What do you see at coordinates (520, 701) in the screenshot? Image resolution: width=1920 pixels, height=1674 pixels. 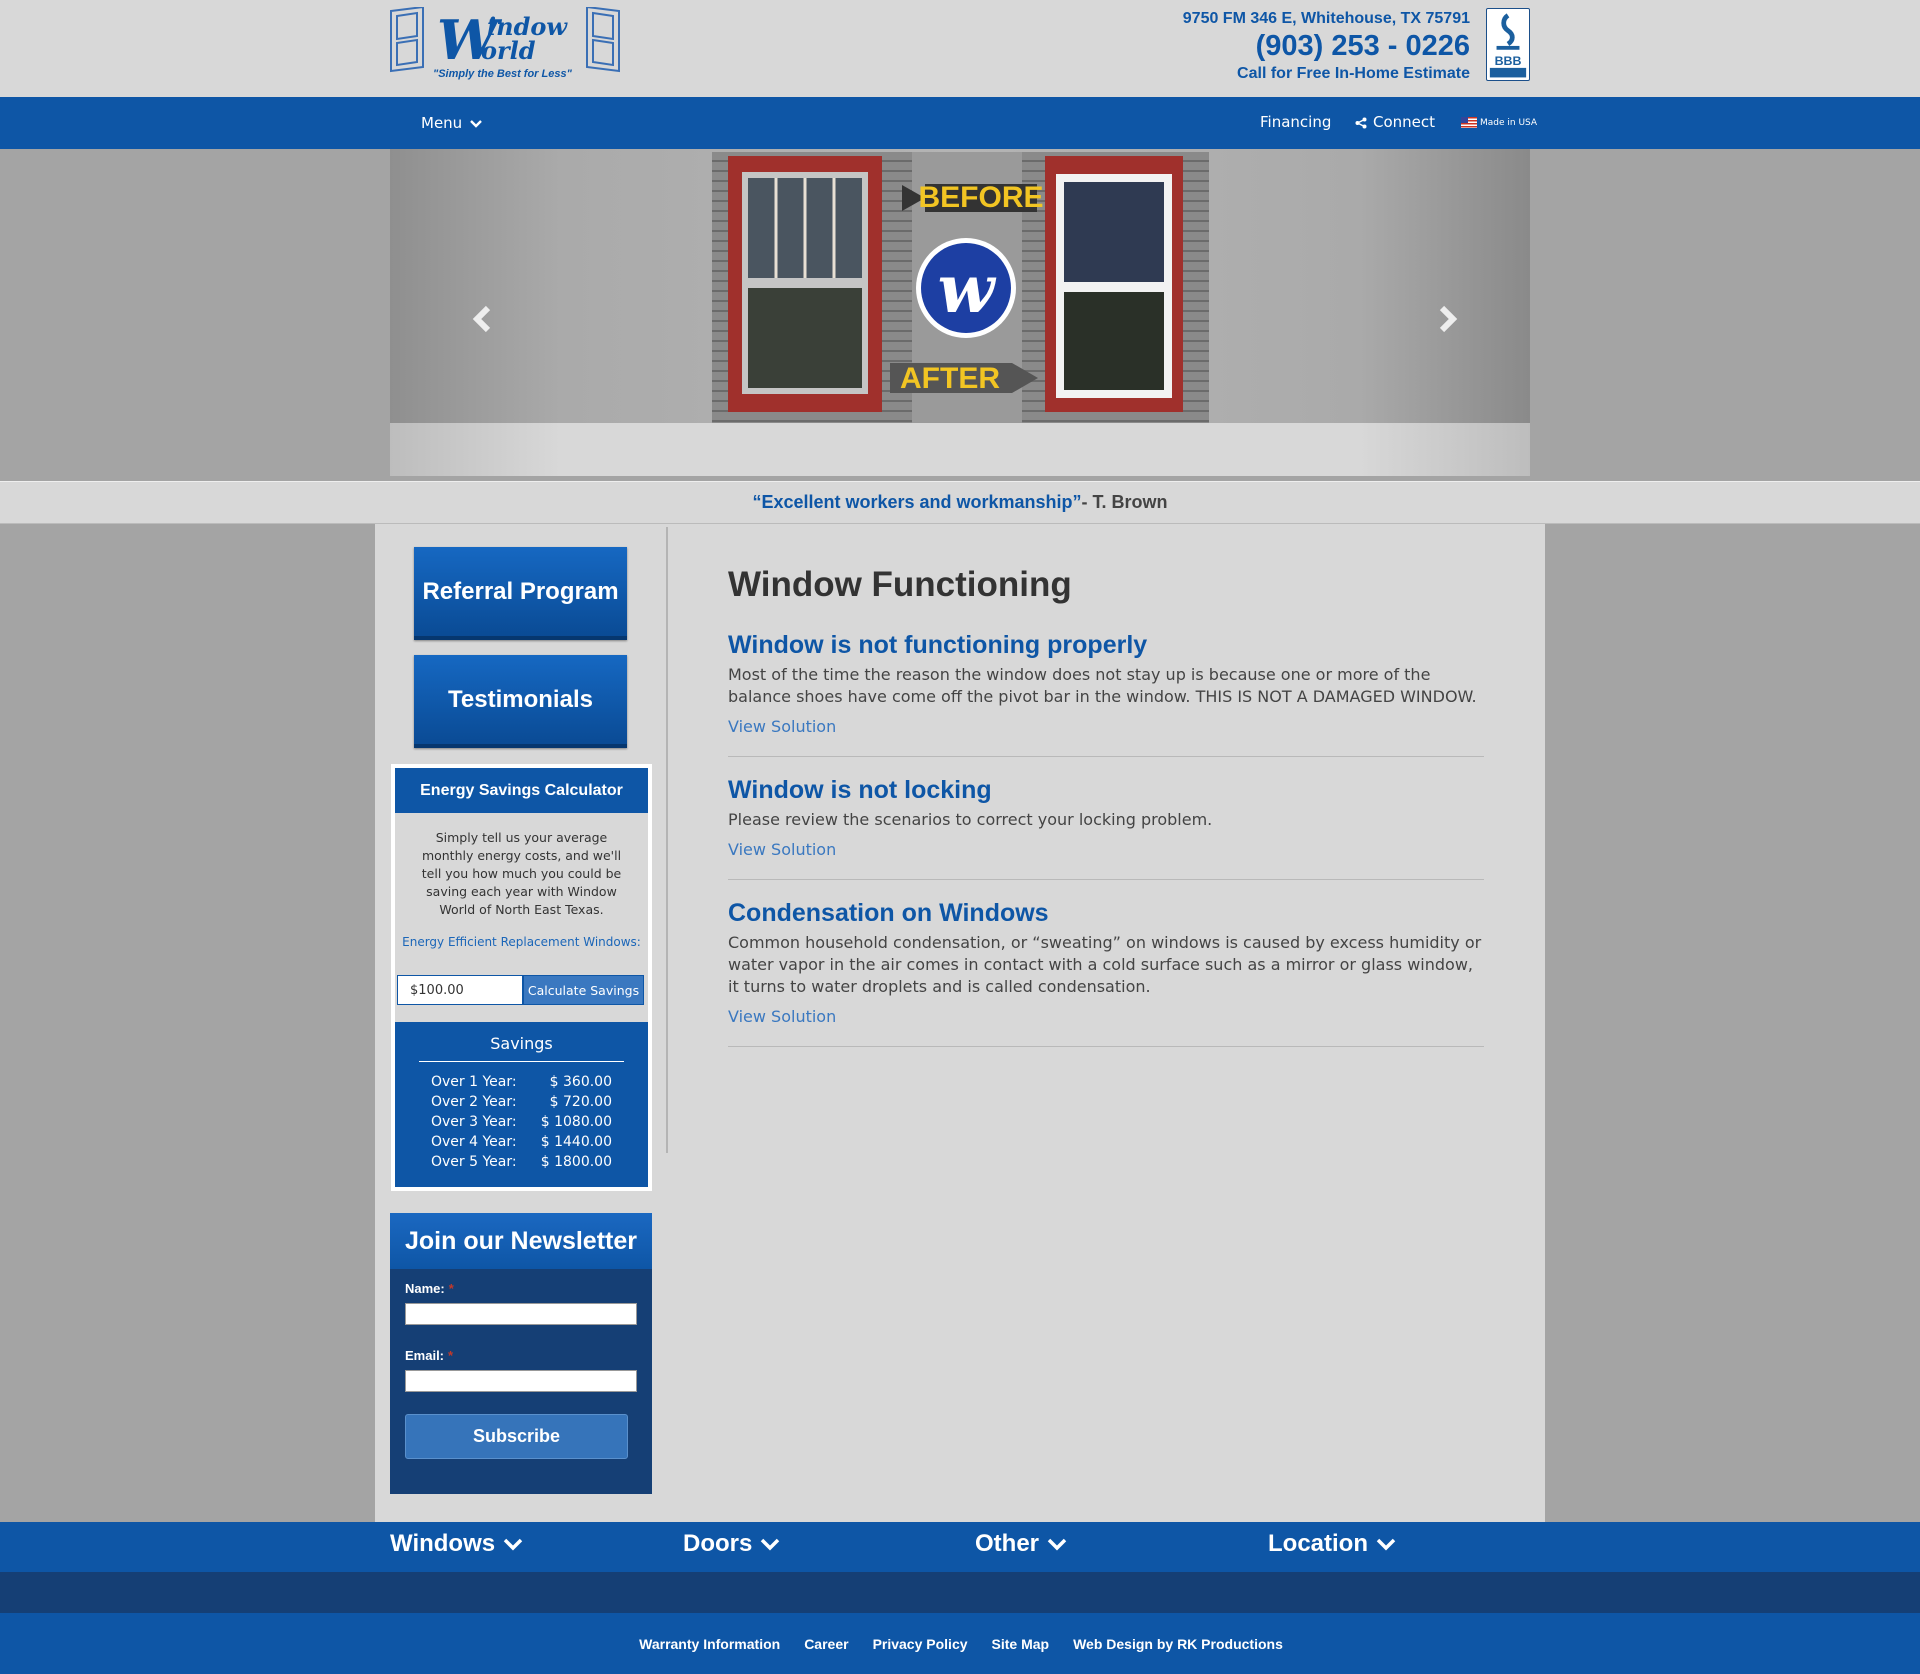 I see `testimonials-button: Testimonials` at bounding box center [520, 701].